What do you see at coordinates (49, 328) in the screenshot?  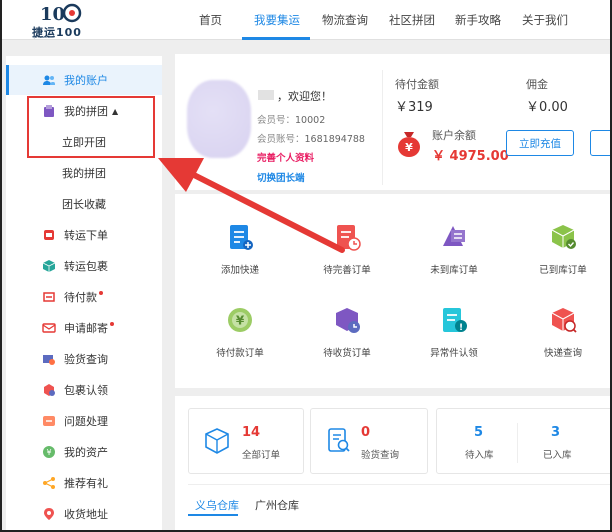 I see `mail-icon` at bounding box center [49, 328].